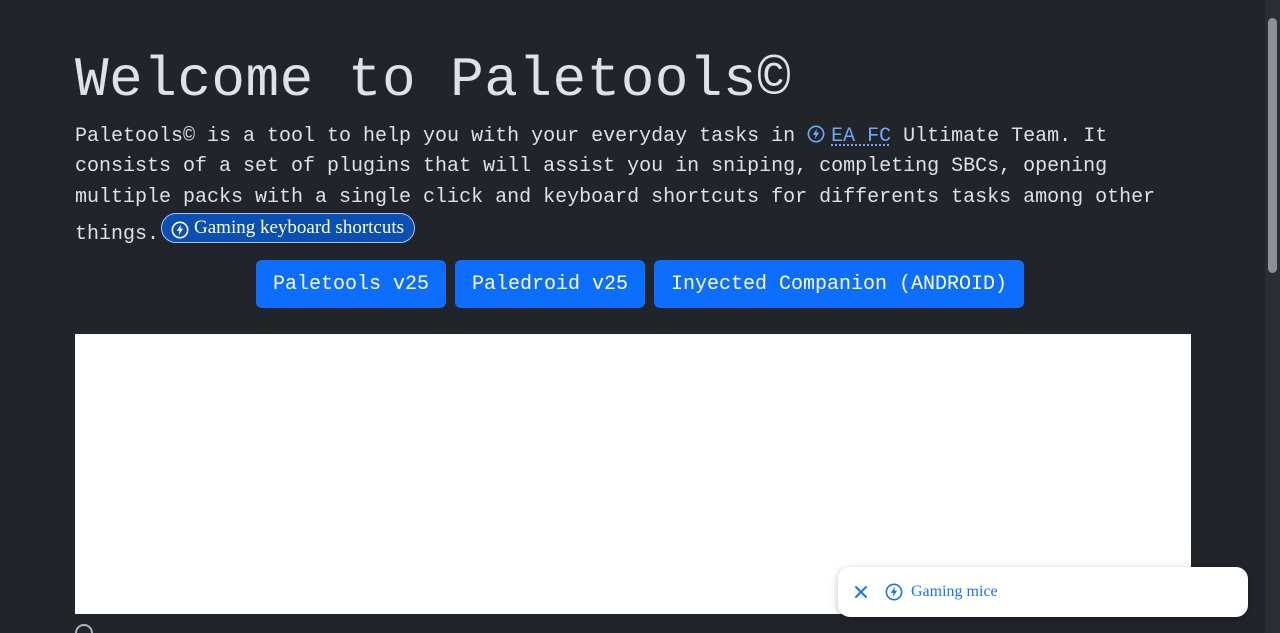 This screenshot has width=1280, height=633. I want to click on paletools-button: Paletools v25, so click(350, 284).